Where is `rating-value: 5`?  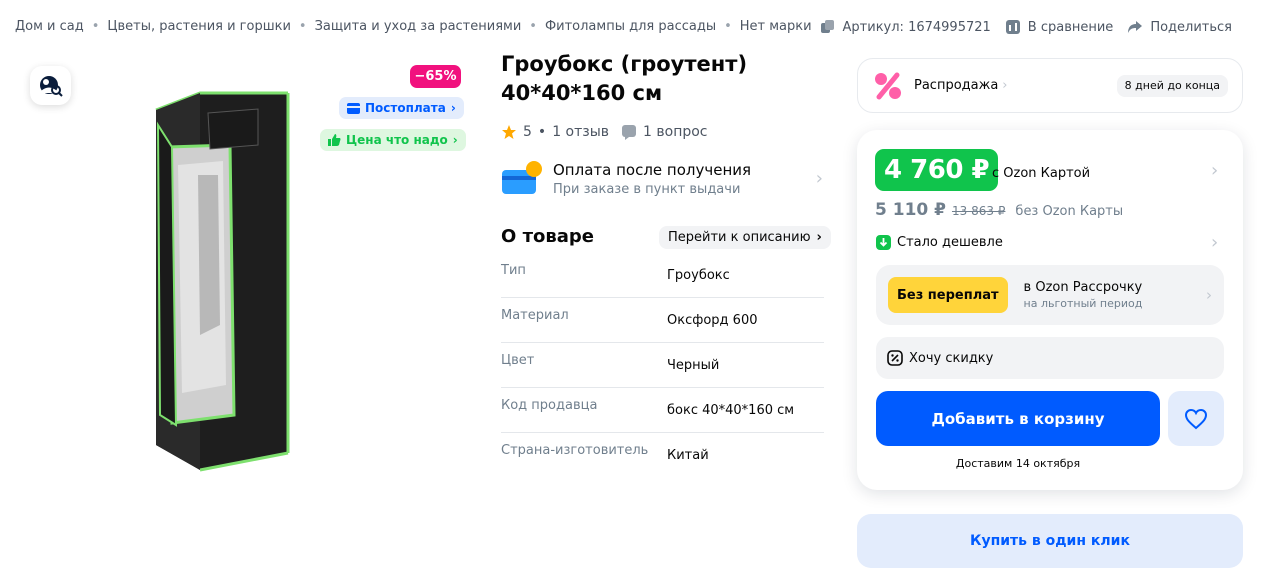
rating-value: 5 is located at coordinates (527, 132).